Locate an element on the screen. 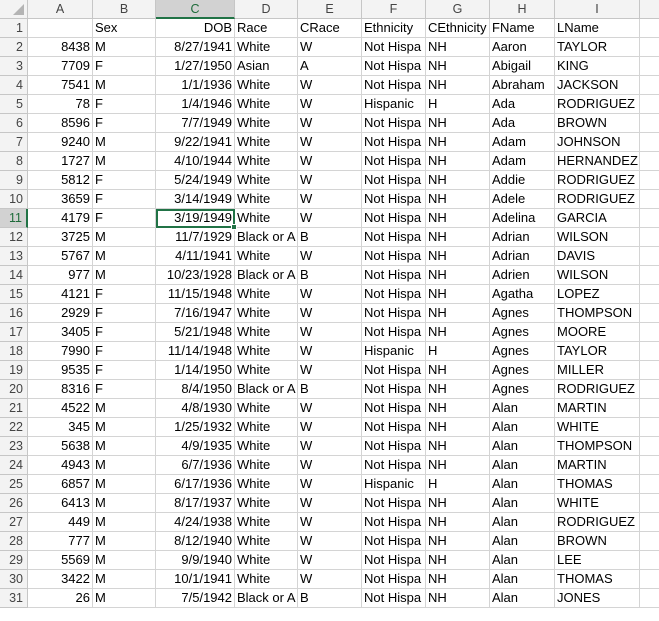 This screenshot has width=659, height=621. cell-h6: Ada is located at coordinates (522, 123).